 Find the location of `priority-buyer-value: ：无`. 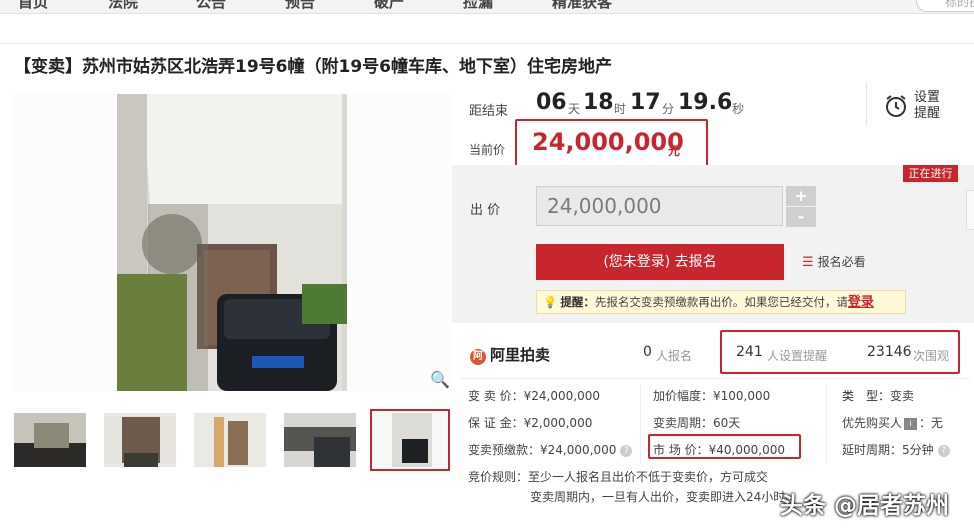

priority-buyer-value: ：无 is located at coordinates (931, 423).